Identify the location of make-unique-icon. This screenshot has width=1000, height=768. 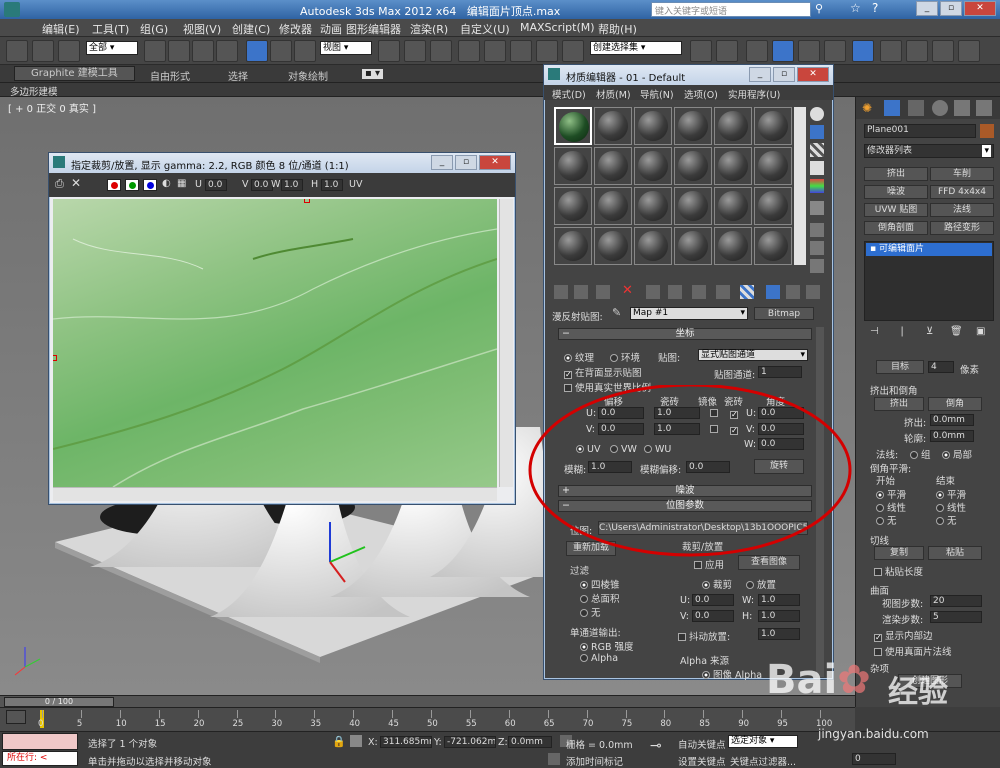
(675, 292).